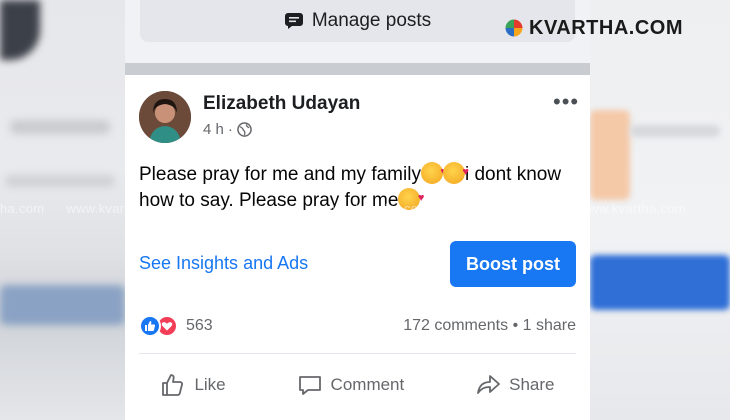 This screenshot has height=420, width=730. I want to click on share-icon, so click(489, 384).